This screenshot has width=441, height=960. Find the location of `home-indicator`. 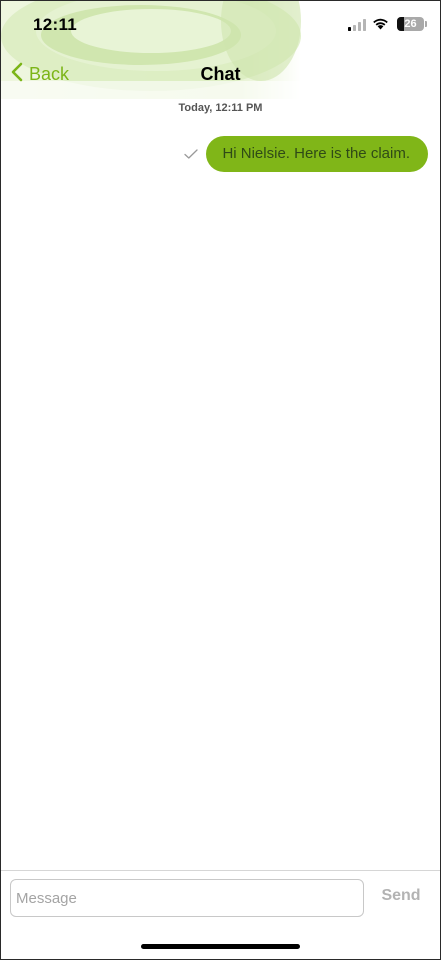

home-indicator is located at coordinates (220, 946).